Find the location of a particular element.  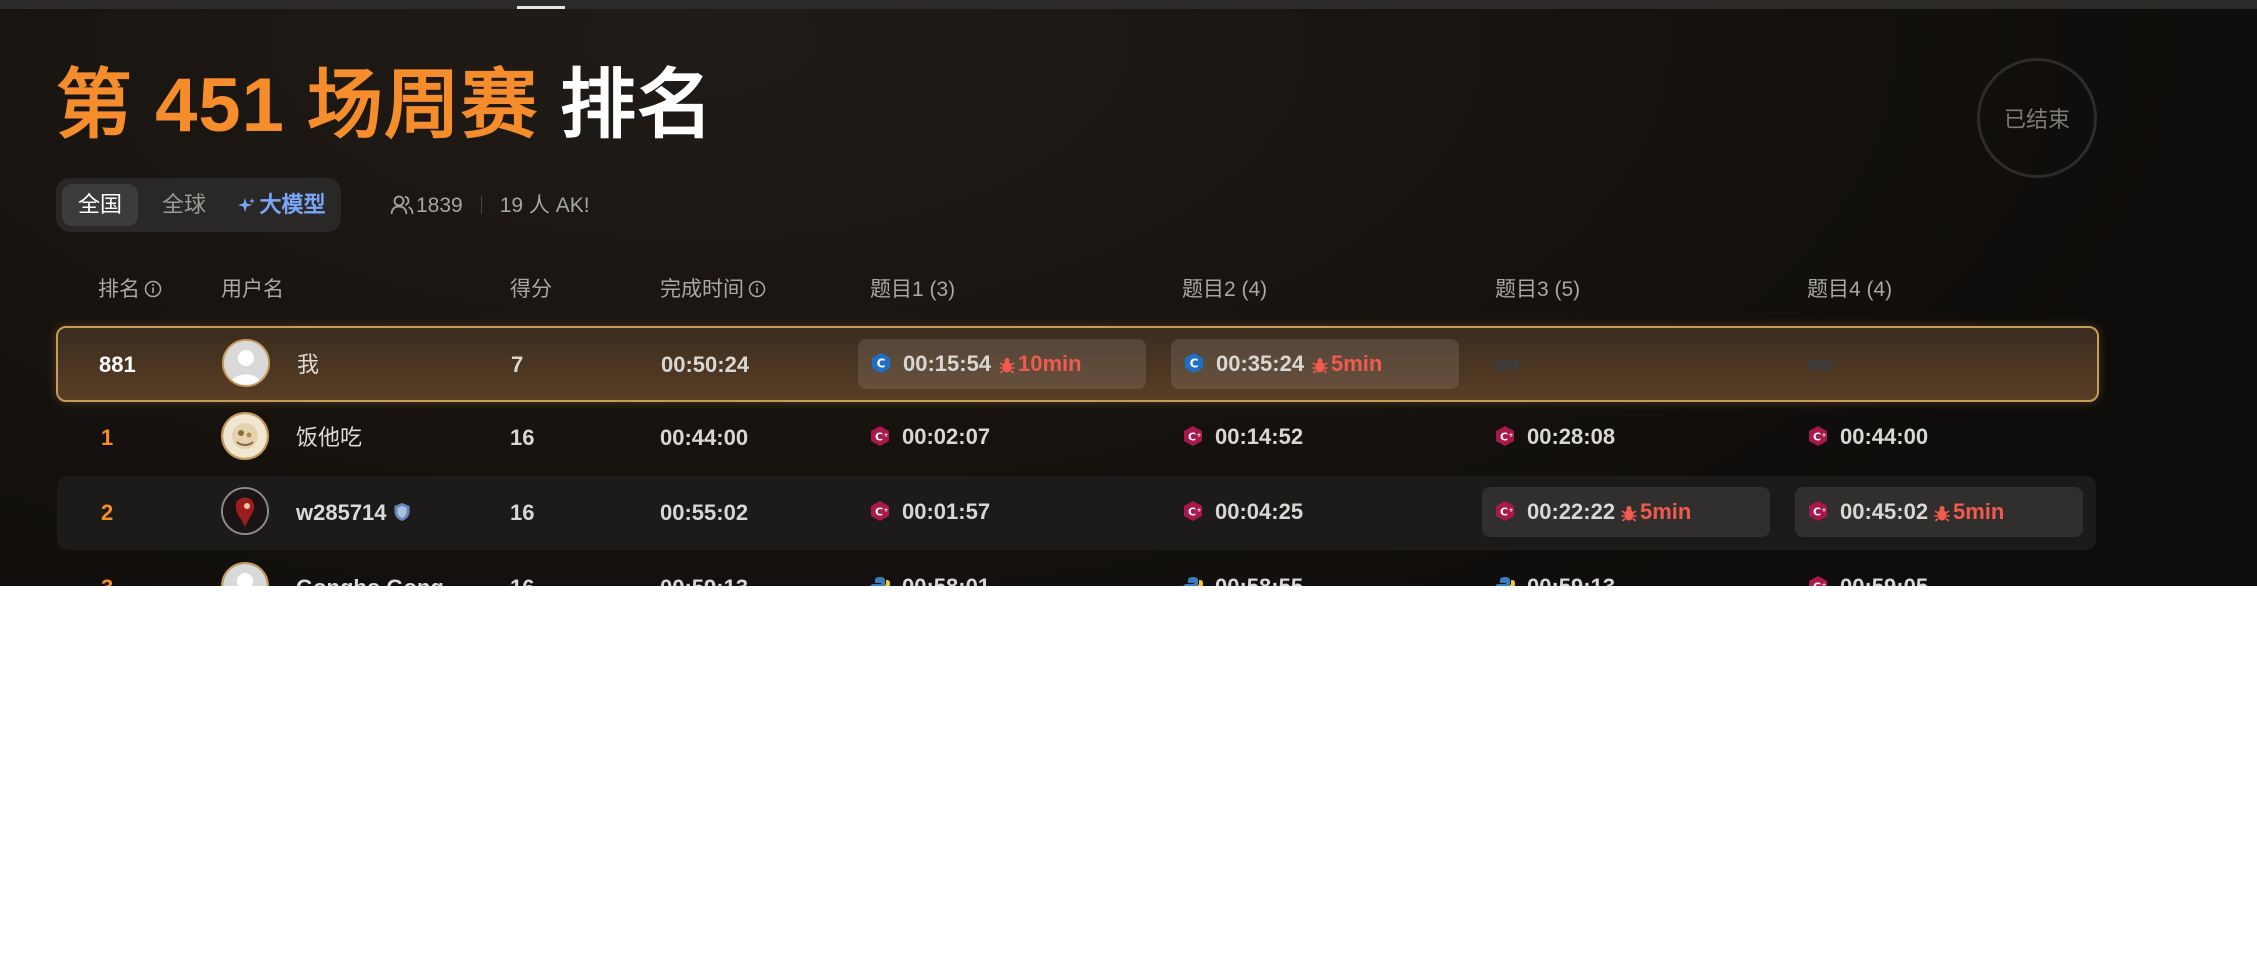

rank-value: 3 is located at coordinates (107, 568).